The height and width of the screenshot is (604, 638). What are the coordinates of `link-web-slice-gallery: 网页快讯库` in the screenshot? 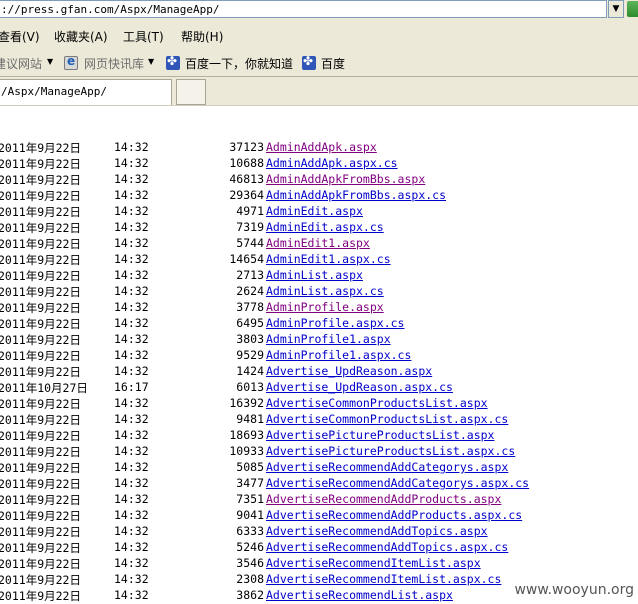 It's located at (114, 63).